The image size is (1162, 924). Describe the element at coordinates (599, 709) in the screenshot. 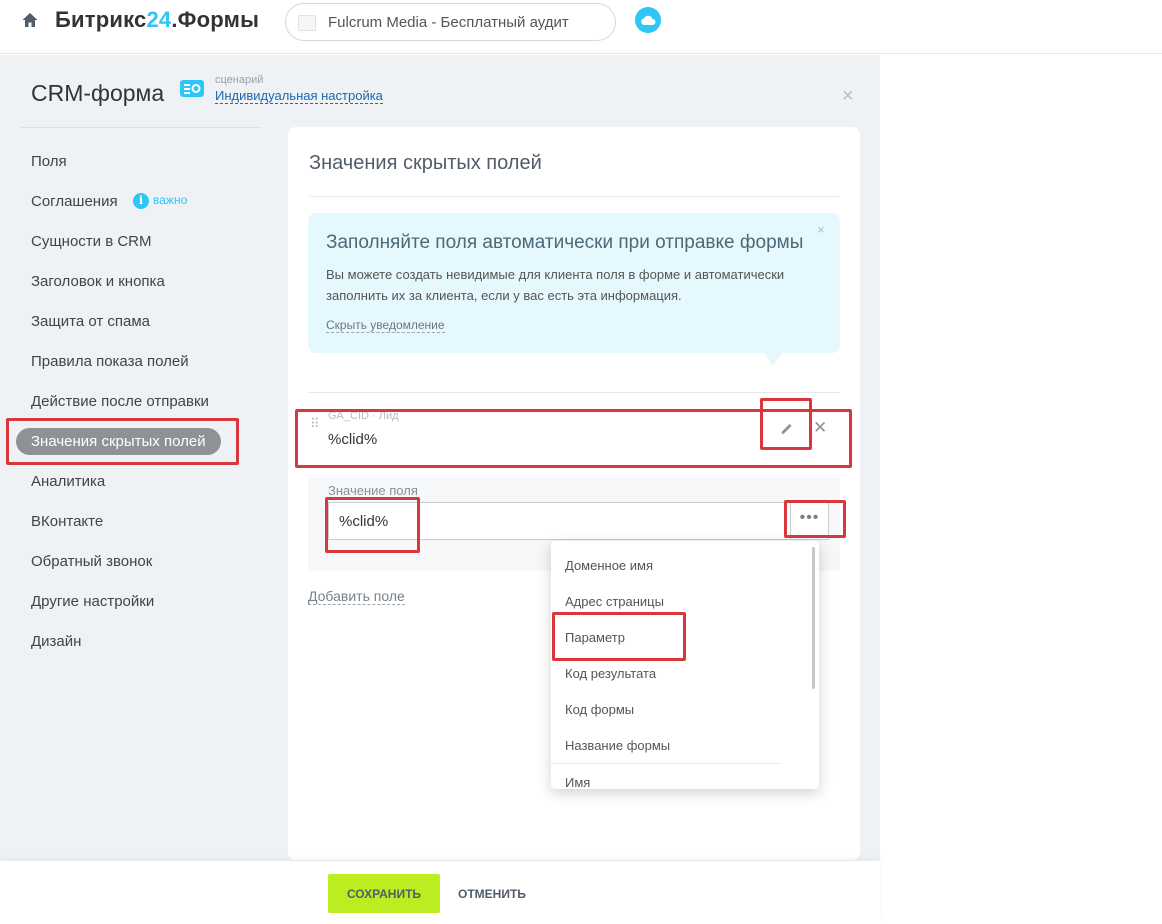

I see `dropdown-item-form-code: Код формы` at that location.